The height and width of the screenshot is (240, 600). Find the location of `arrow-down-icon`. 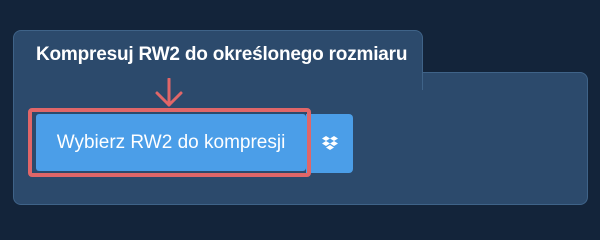

arrow-down-icon is located at coordinates (169, 92).